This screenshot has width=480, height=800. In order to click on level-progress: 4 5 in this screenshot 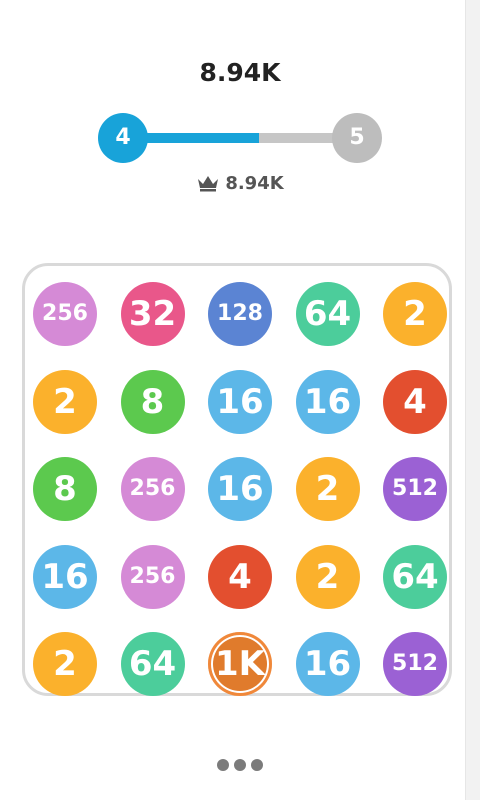, I will do `click(240, 138)`.